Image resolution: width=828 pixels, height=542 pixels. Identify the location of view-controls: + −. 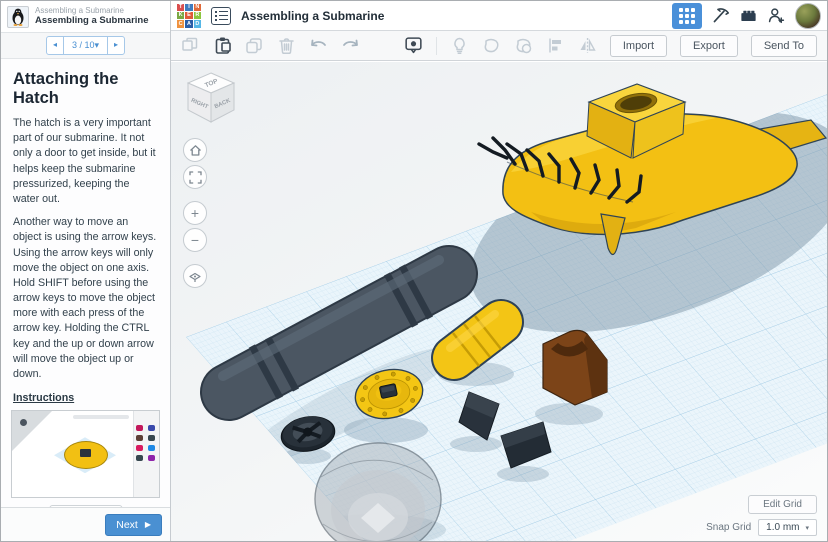
(195, 213).